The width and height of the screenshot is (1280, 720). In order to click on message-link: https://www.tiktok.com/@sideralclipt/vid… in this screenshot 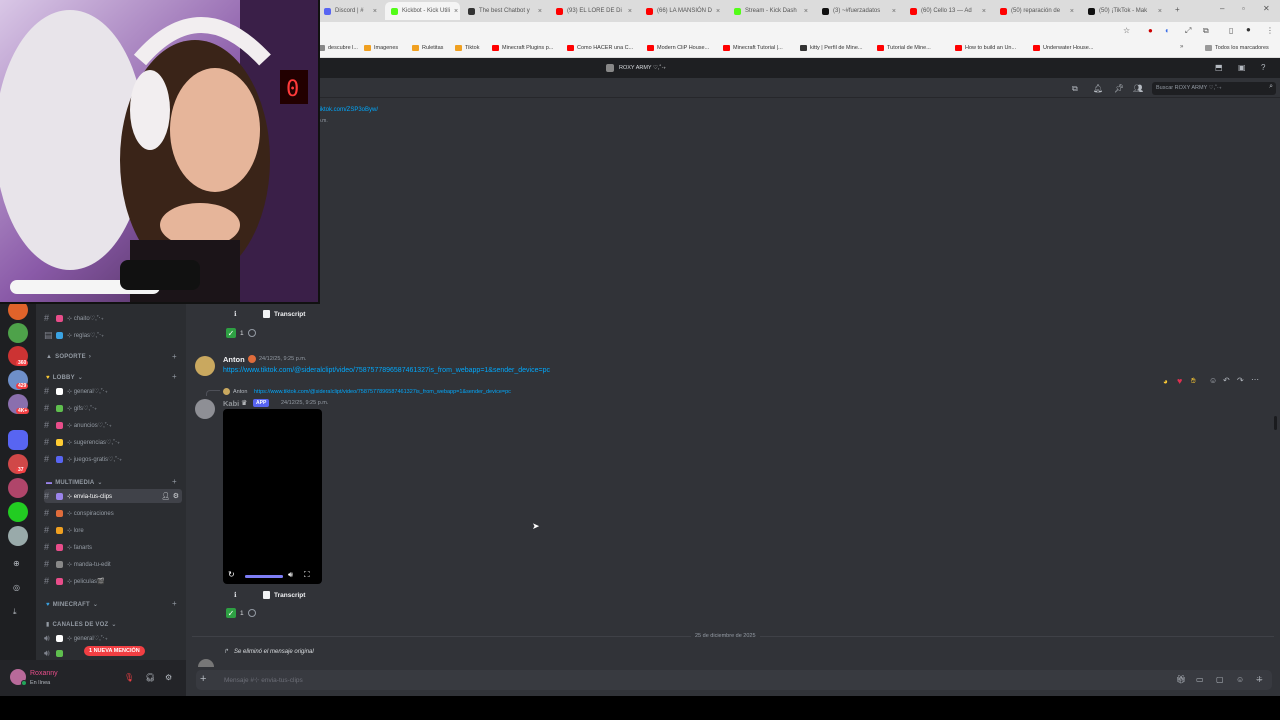, I will do `click(386, 370)`.